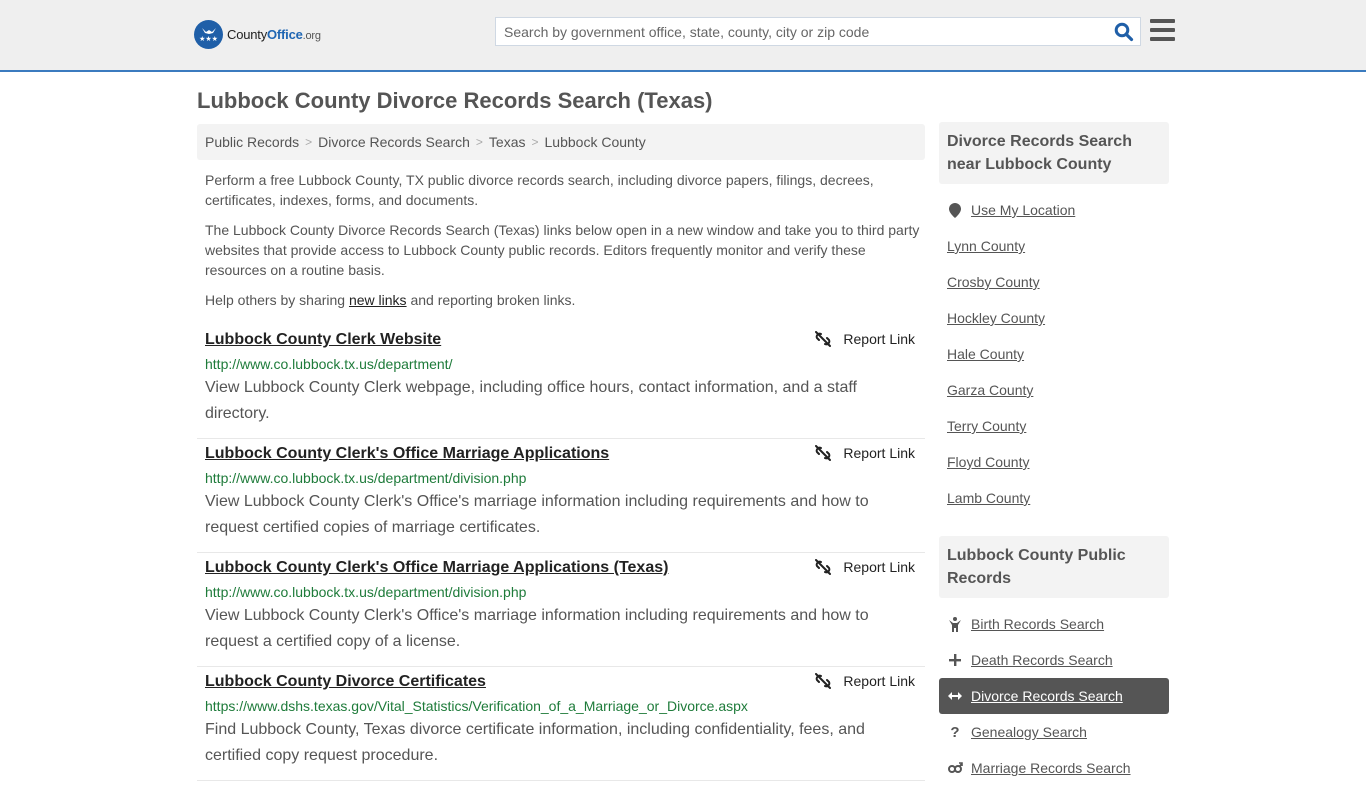 This screenshot has width=1366, height=794. I want to click on sidebar-item-genealogy: ? Genealogy Search, so click(1054, 732).